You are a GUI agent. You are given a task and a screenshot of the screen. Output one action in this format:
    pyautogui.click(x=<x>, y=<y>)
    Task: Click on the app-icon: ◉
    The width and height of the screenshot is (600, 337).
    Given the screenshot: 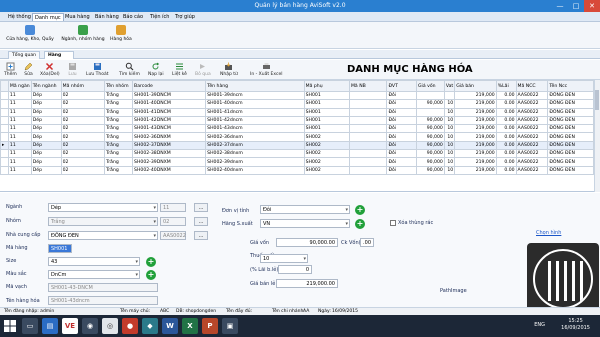 What is the action you would take?
    pyautogui.click(x=90, y=326)
    